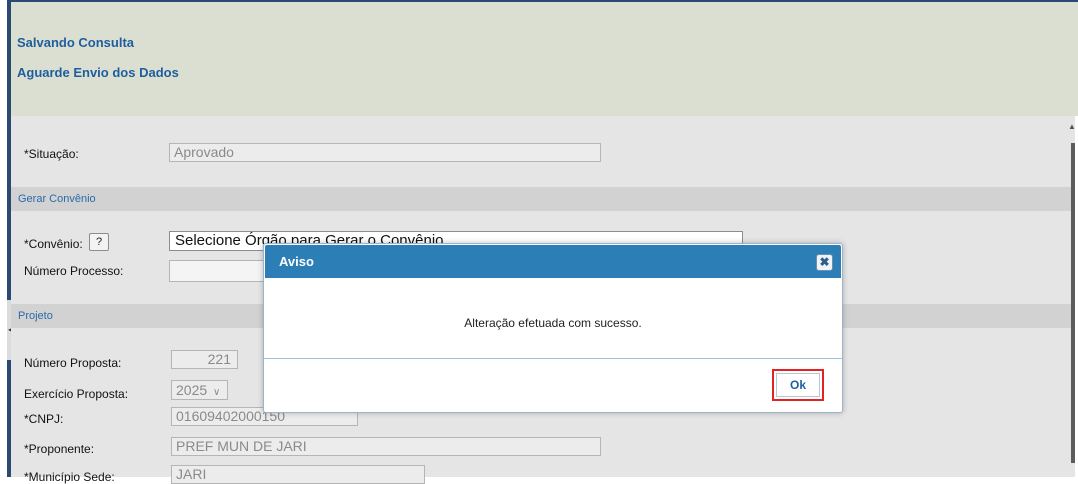 The image size is (1078, 484). Describe the element at coordinates (386, 446) in the screenshot. I see `proponente-field: PREF MUN DE JARI` at that location.